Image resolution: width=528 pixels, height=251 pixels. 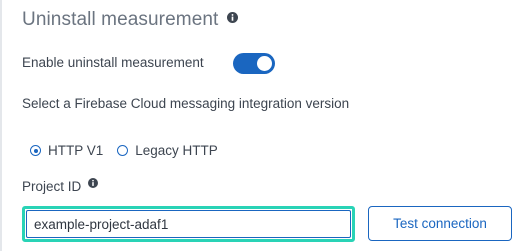 What do you see at coordinates (120, 19) in the screenshot?
I see `section-title: Uninstall measurement` at bounding box center [120, 19].